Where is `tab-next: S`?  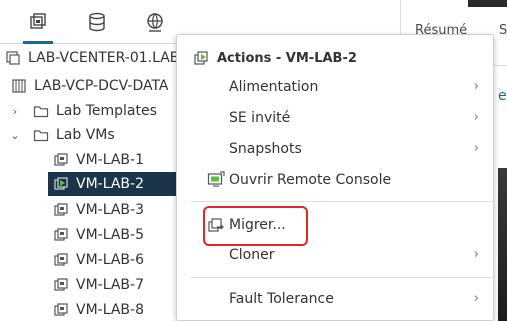 tab-next: S is located at coordinates (503, 30).